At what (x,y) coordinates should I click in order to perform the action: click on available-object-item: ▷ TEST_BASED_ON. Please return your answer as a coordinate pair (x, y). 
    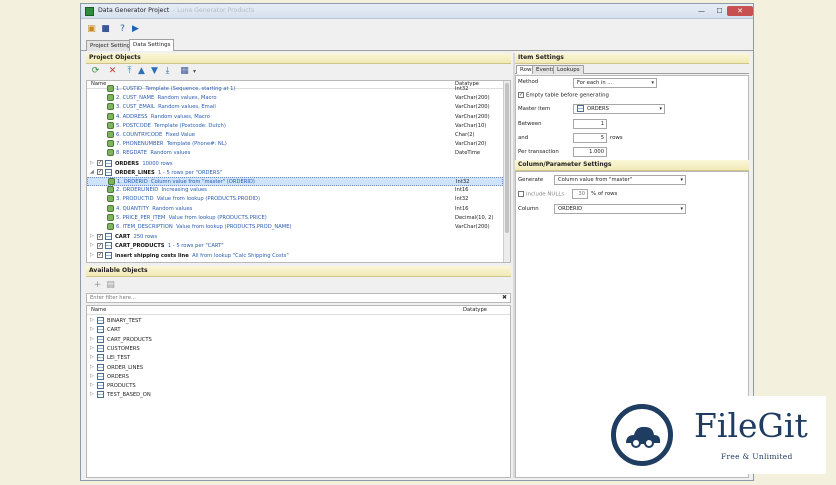
    Looking at the image, I should click on (119, 394).